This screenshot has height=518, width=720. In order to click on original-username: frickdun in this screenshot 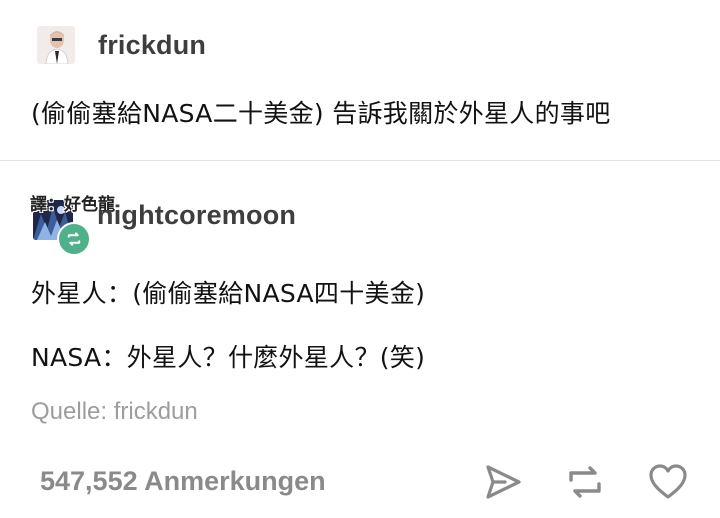, I will do `click(152, 45)`.